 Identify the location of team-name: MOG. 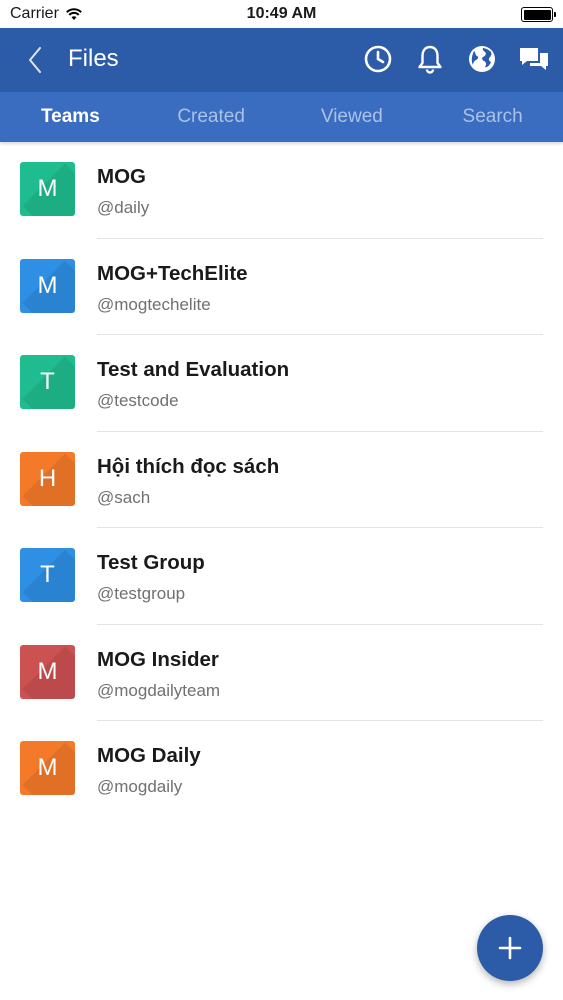
(121, 176).